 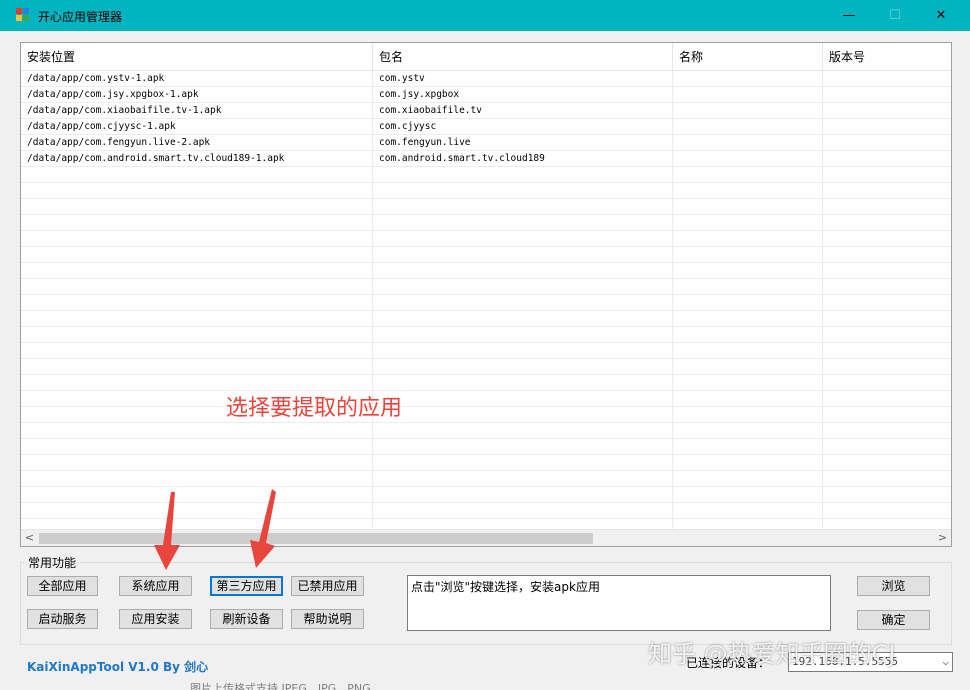 I want to click on start-service-button: 启动服务, so click(x=62, y=619).